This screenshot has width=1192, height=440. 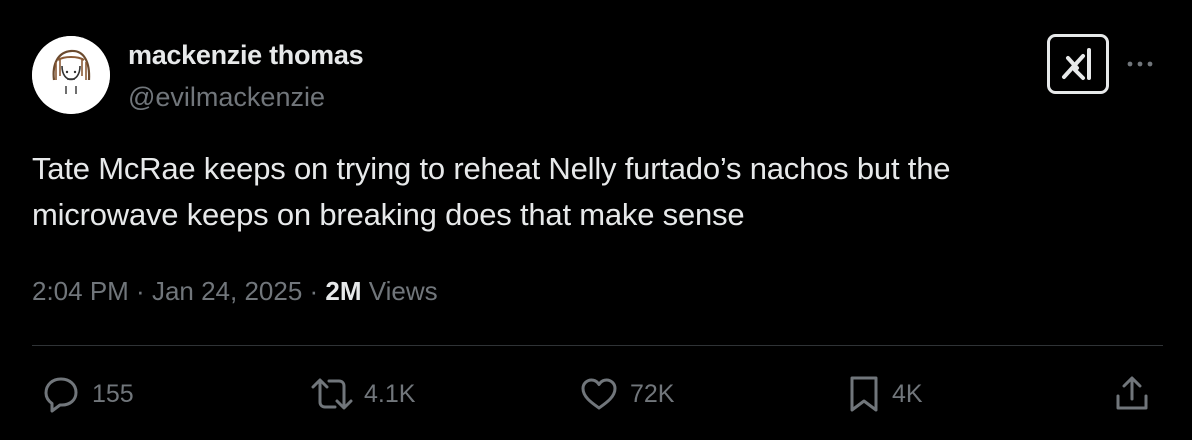 What do you see at coordinates (626, 394) in the screenshot?
I see `like-button: 72K` at bounding box center [626, 394].